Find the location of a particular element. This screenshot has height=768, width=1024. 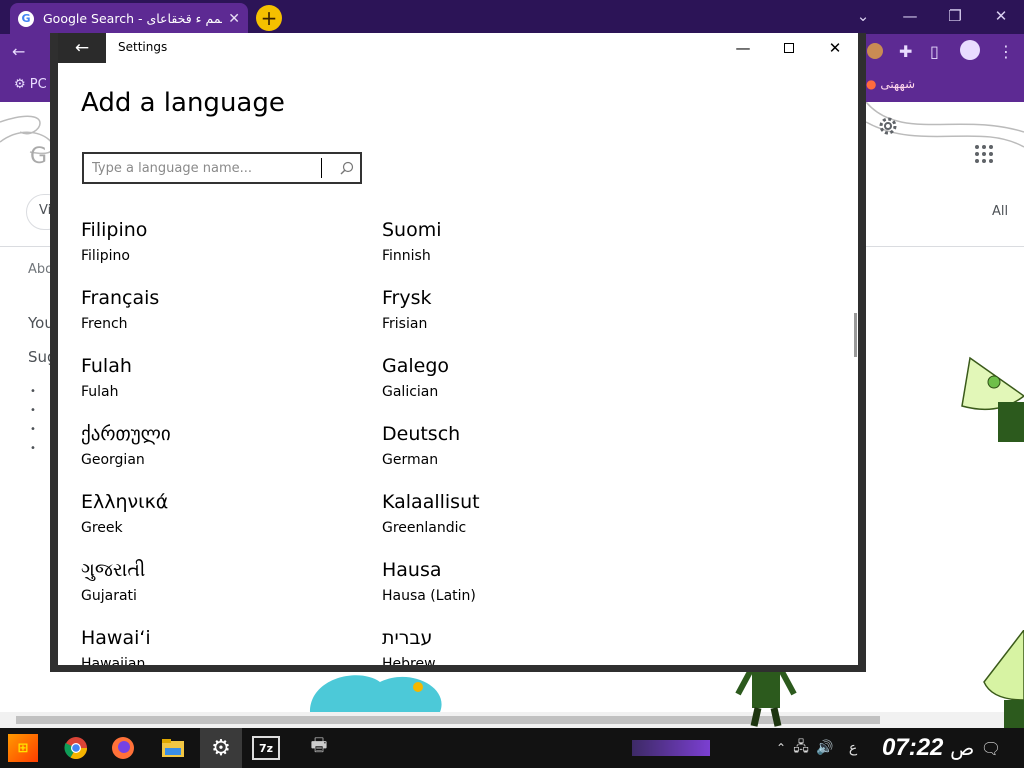

language-item-hawaiian: Hawaiʻi Hawaiian is located at coordinates (221, 646).